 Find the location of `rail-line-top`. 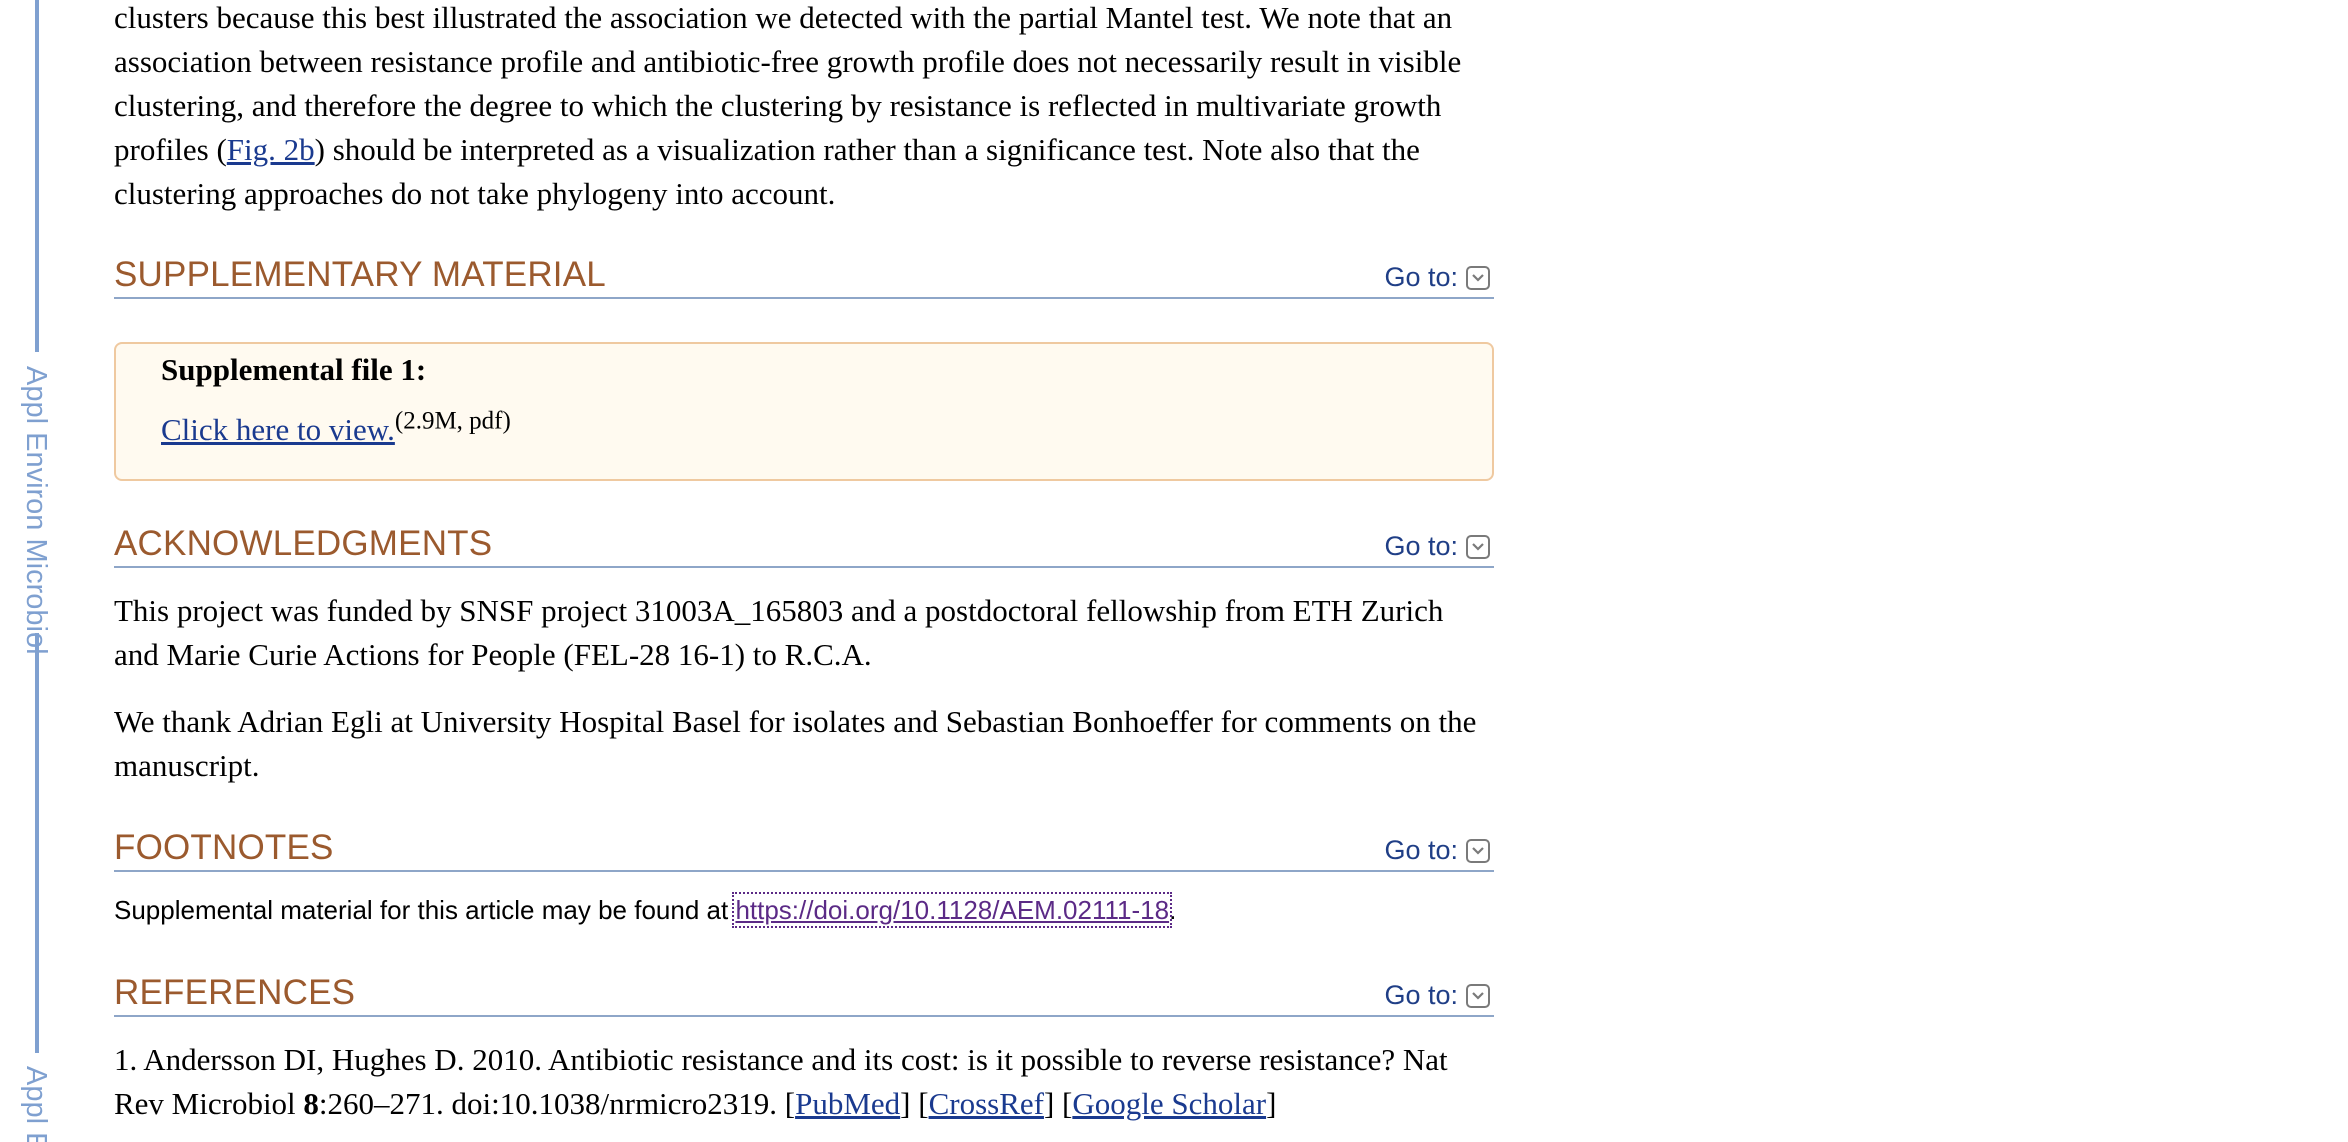

rail-line-top is located at coordinates (37, 176).